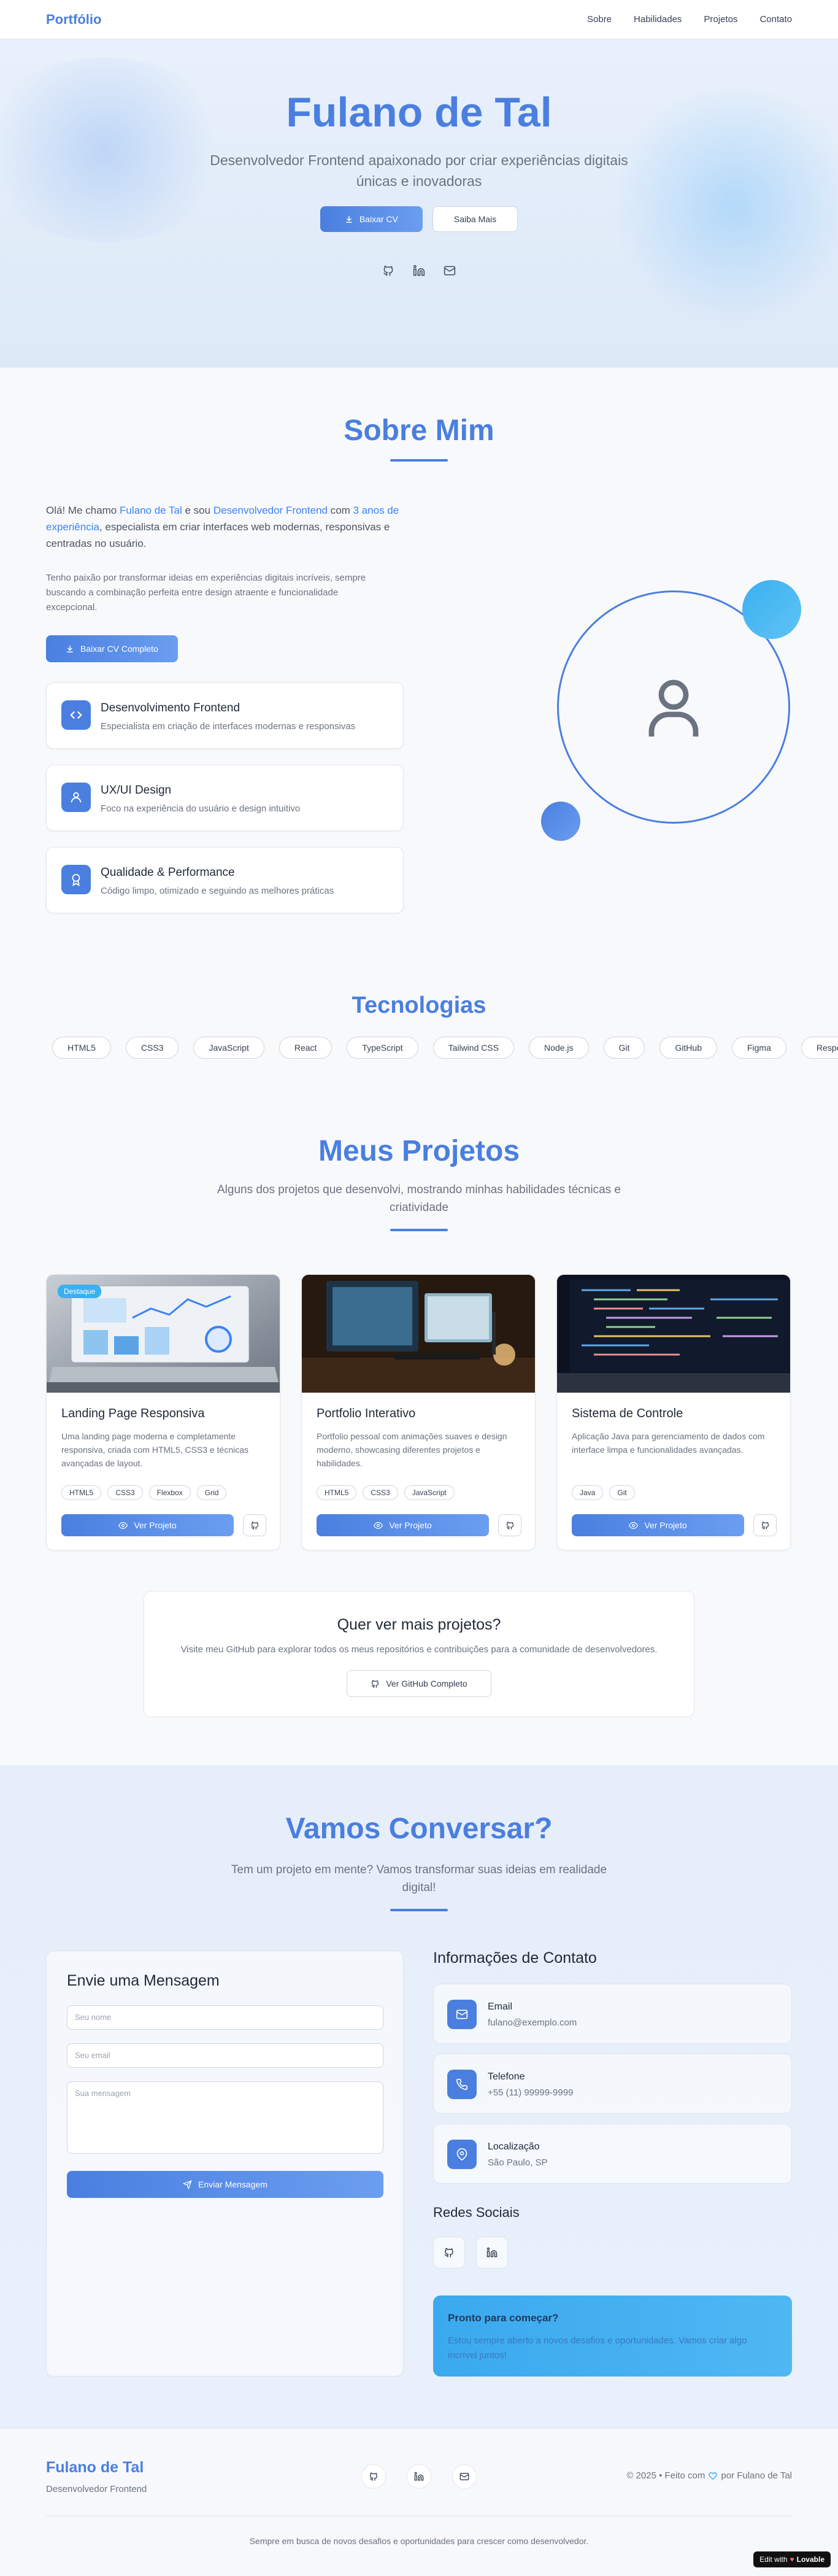 Image resolution: width=838 pixels, height=2576 pixels. Describe the element at coordinates (386, 1492) in the screenshot. I see `project-tags: HTML5 CSS3 JavaScript` at that location.